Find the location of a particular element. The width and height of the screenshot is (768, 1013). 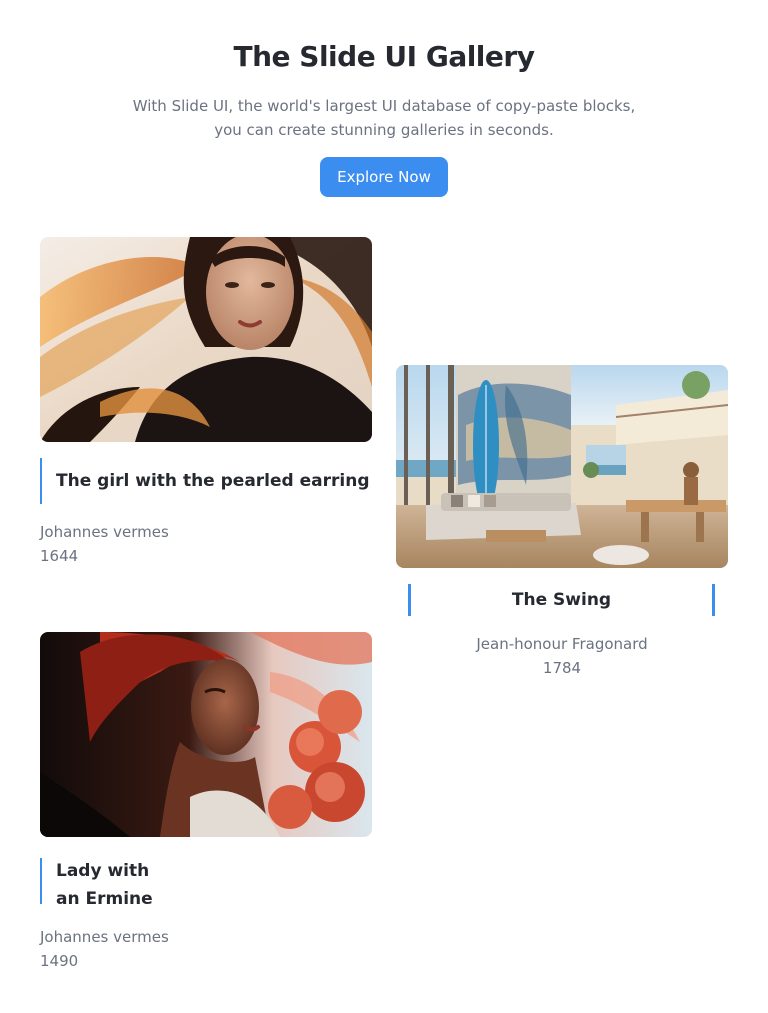

page-title: The Slide UI Gallery is located at coordinates (384, 56).